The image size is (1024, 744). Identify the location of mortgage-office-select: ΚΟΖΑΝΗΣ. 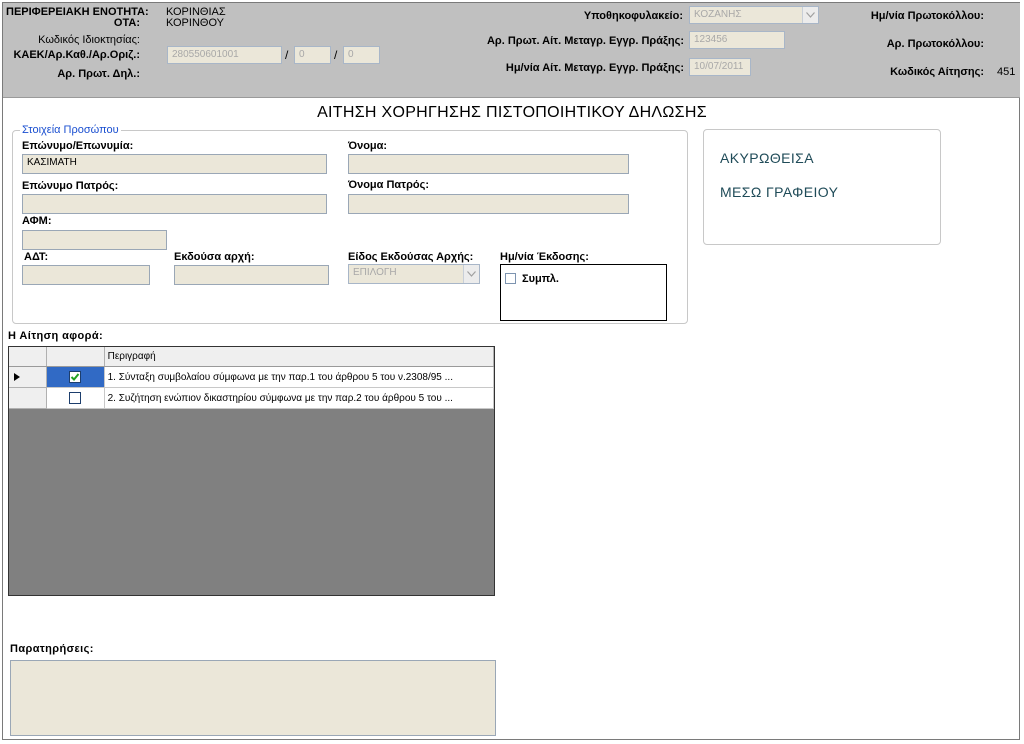
(754, 15).